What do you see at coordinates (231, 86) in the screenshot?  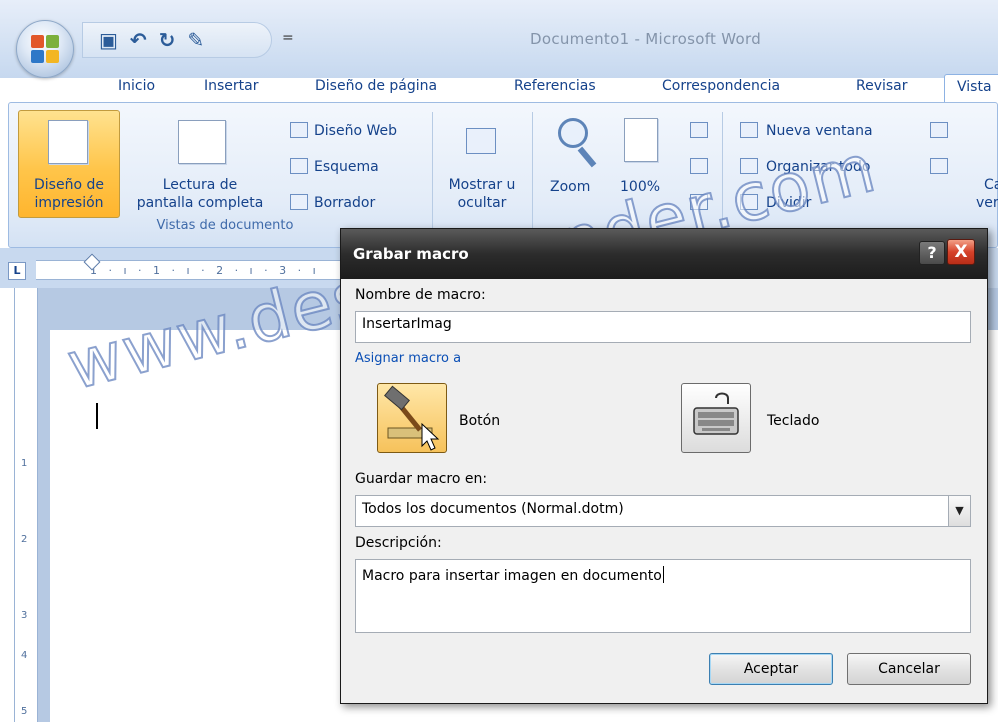 I see `tab-insertar: Insertar` at bounding box center [231, 86].